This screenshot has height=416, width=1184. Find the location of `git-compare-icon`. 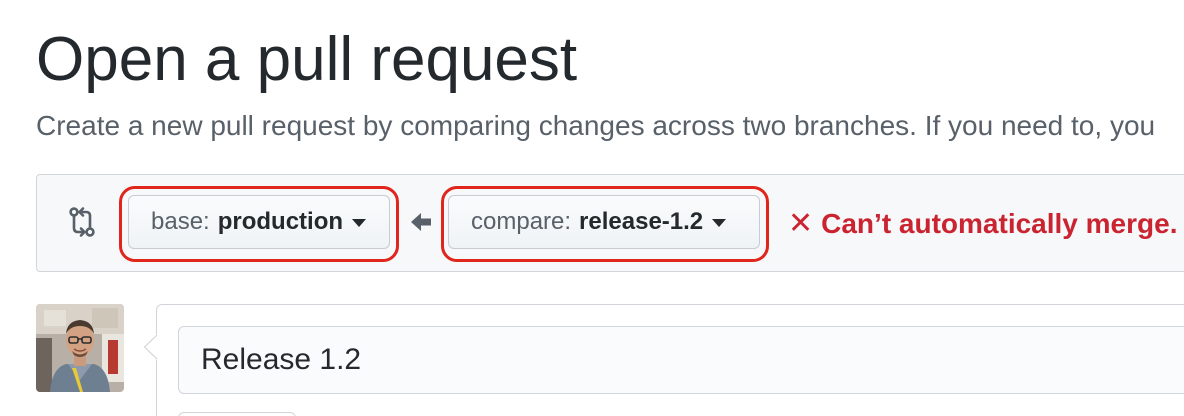

git-compare-icon is located at coordinates (82, 222).